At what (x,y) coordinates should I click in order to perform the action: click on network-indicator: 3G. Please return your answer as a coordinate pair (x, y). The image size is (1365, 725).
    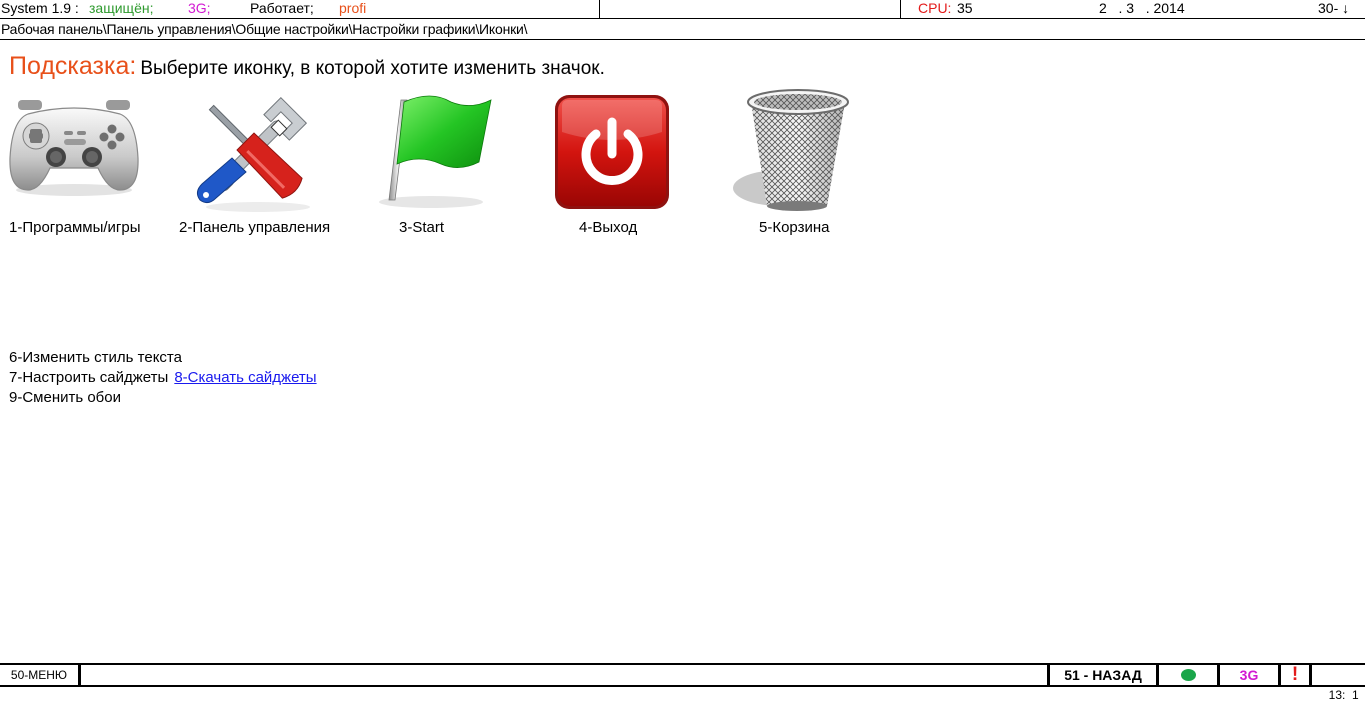
    Looking at the image, I should click on (1249, 675).